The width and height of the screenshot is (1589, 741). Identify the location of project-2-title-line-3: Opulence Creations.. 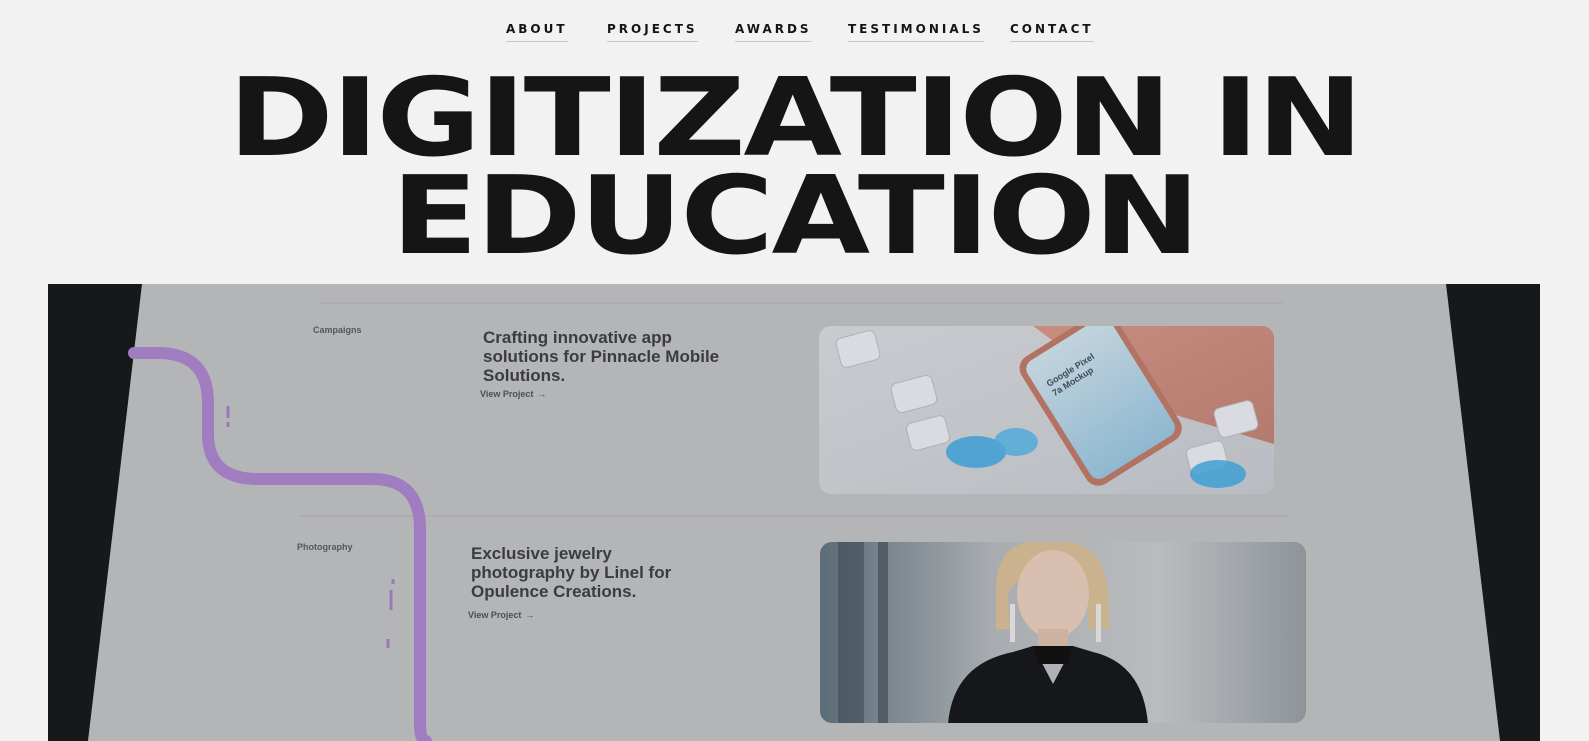
(554, 591).